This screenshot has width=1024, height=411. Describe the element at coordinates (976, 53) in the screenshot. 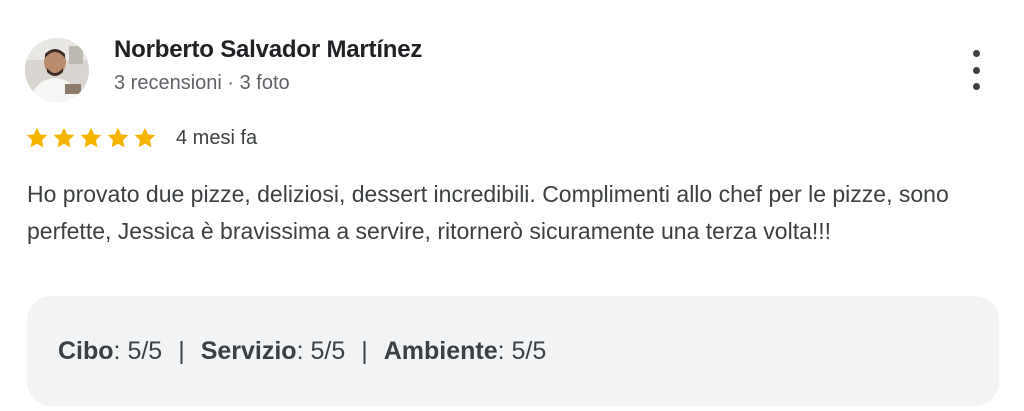

I see `more-vert-icon` at that location.